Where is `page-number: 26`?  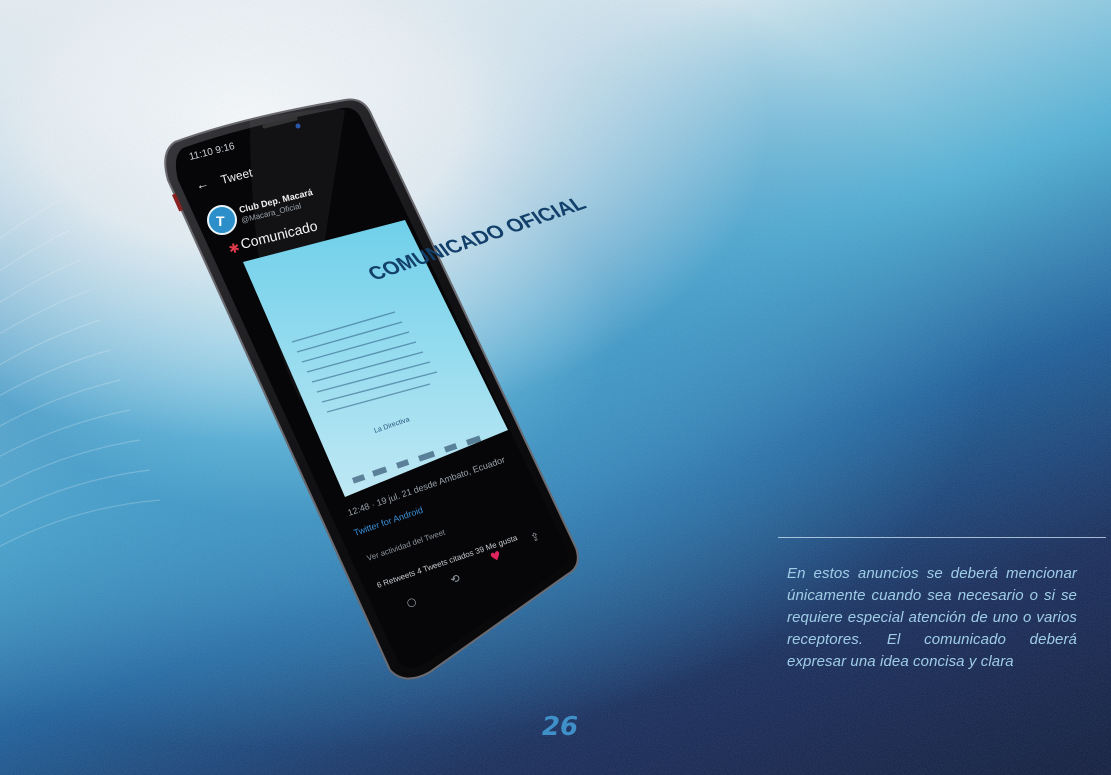
page-number: 26 is located at coordinates (560, 727).